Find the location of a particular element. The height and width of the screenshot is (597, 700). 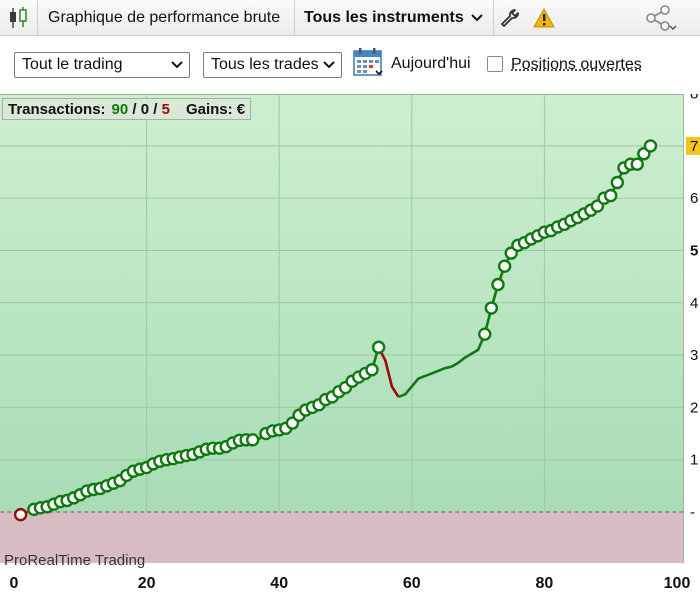

x-tick-label: 60 is located at coordinates (412, 583).